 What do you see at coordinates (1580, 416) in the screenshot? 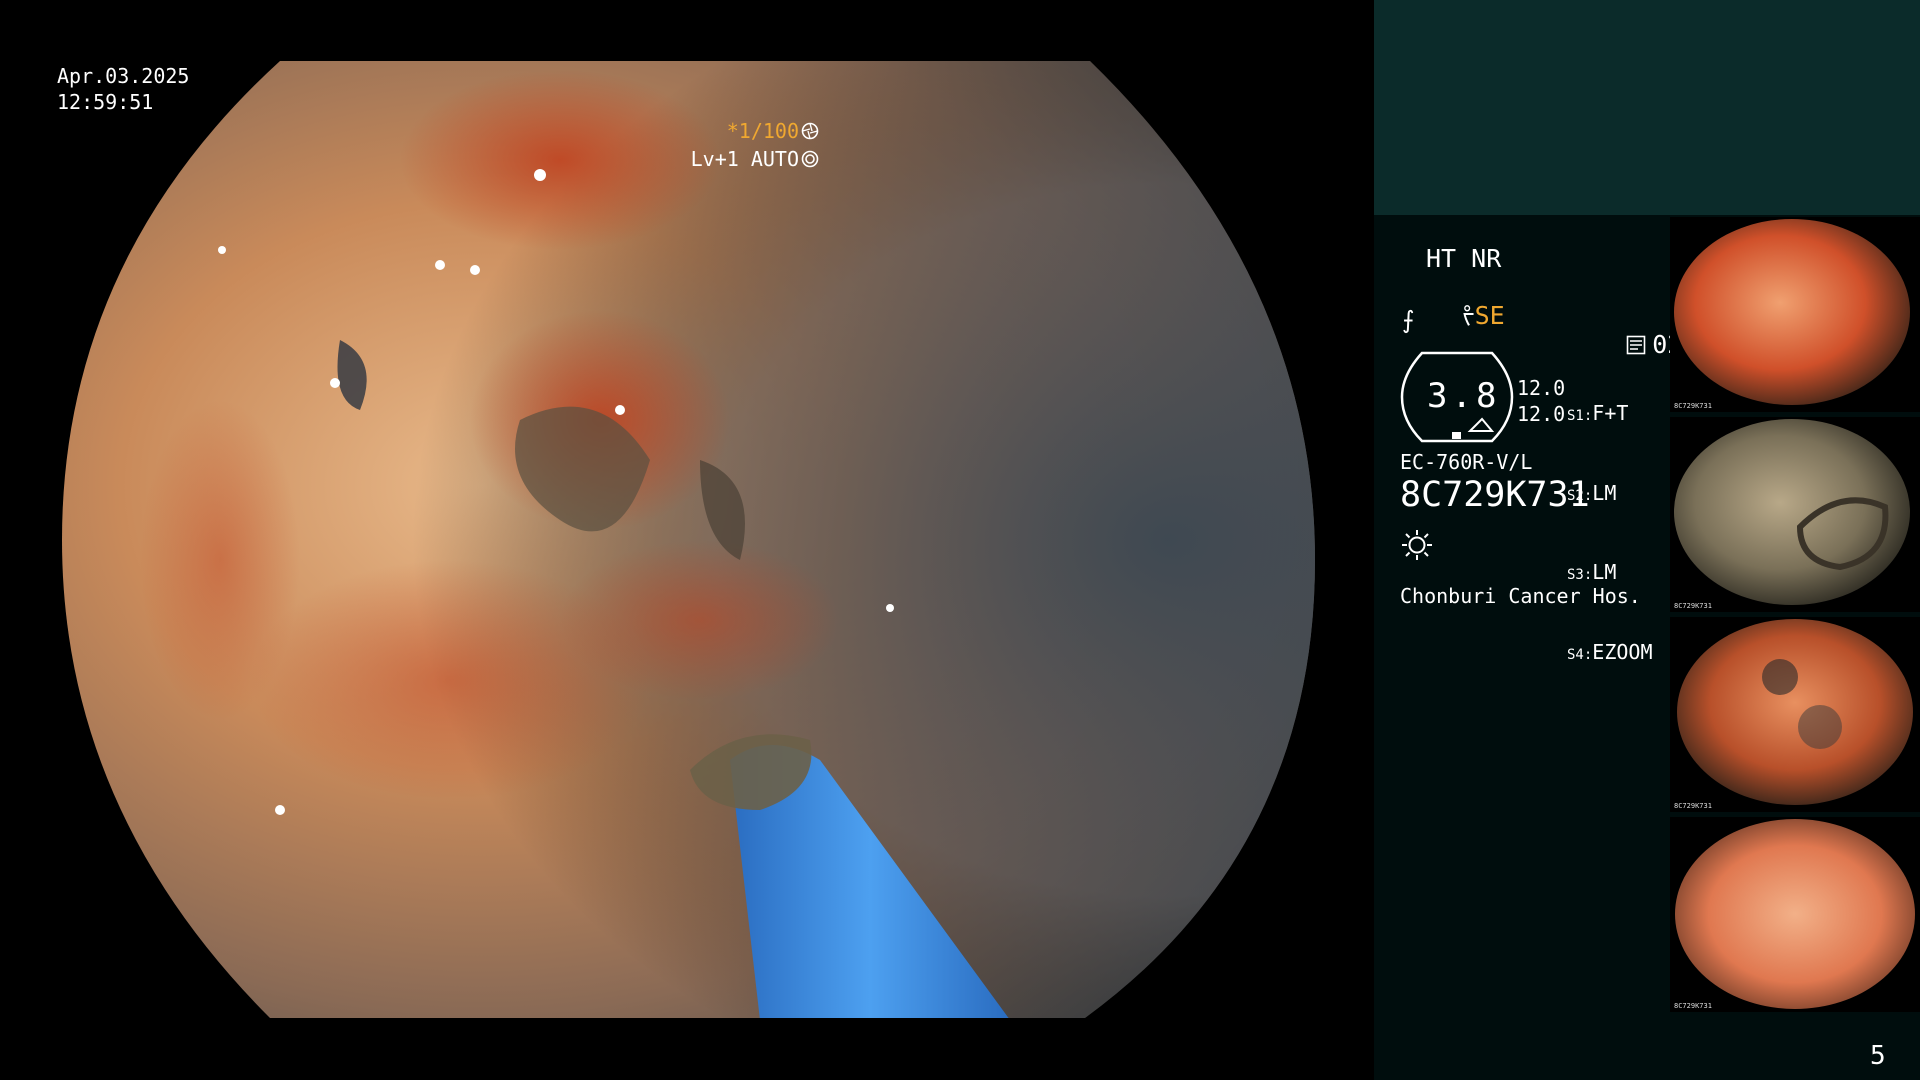
I see `switch-label: S1:` at bounding box center [1580, 416].